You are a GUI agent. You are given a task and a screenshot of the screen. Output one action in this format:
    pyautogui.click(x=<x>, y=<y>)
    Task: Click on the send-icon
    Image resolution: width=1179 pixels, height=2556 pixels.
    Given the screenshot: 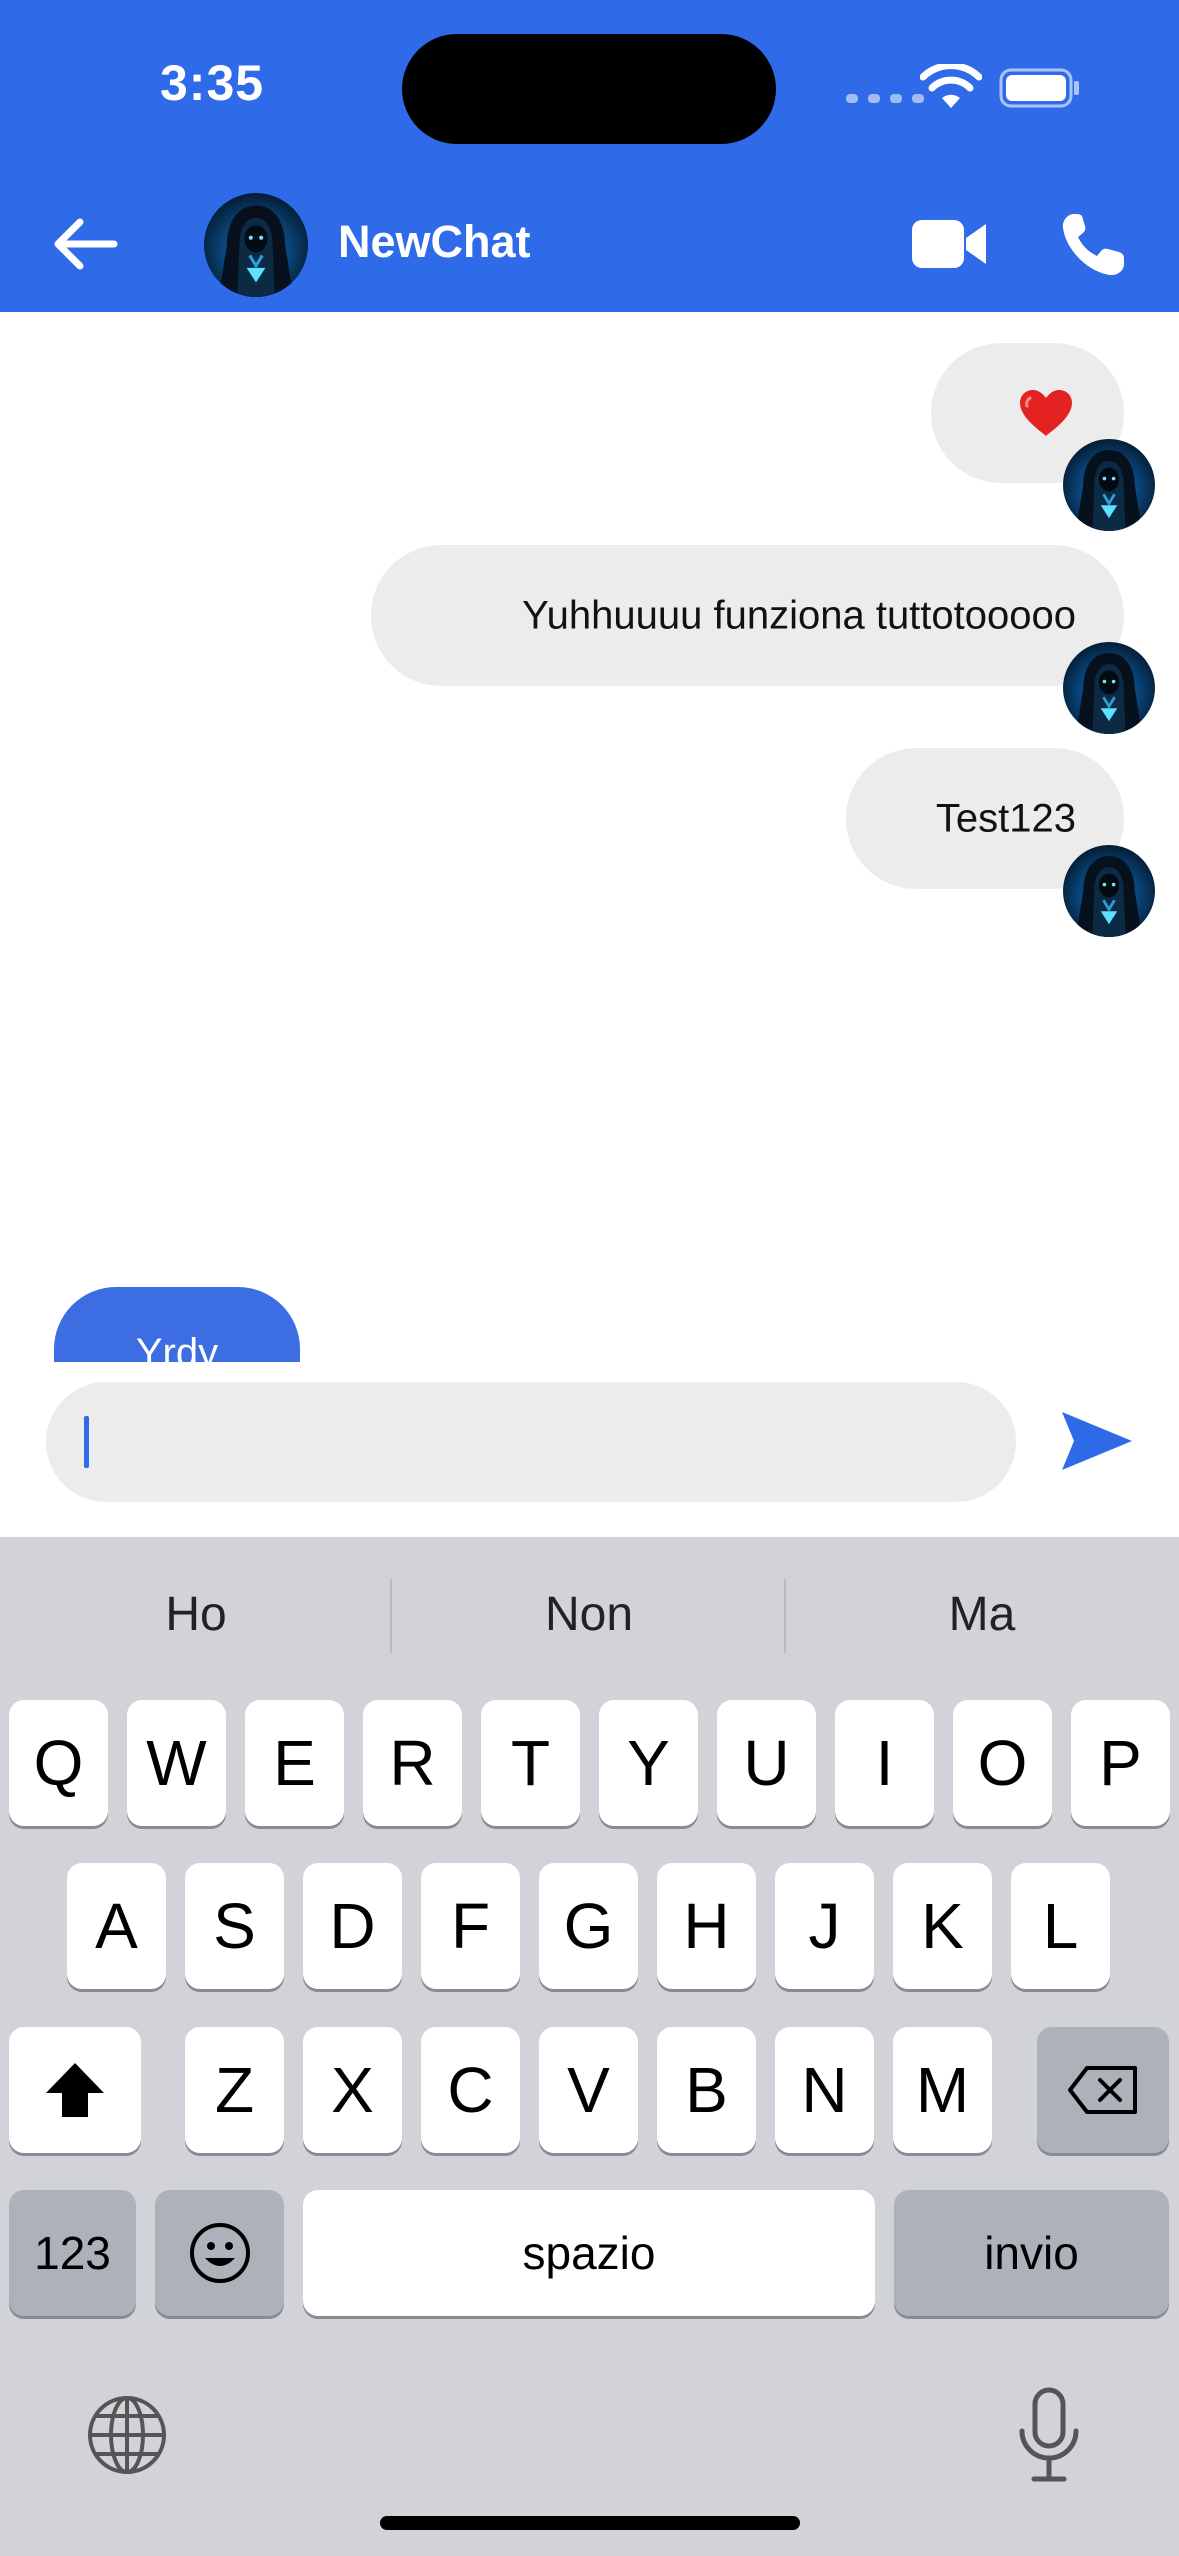 What is the action you would take?
    pyautogui.click(x=1097, y=1441)
    